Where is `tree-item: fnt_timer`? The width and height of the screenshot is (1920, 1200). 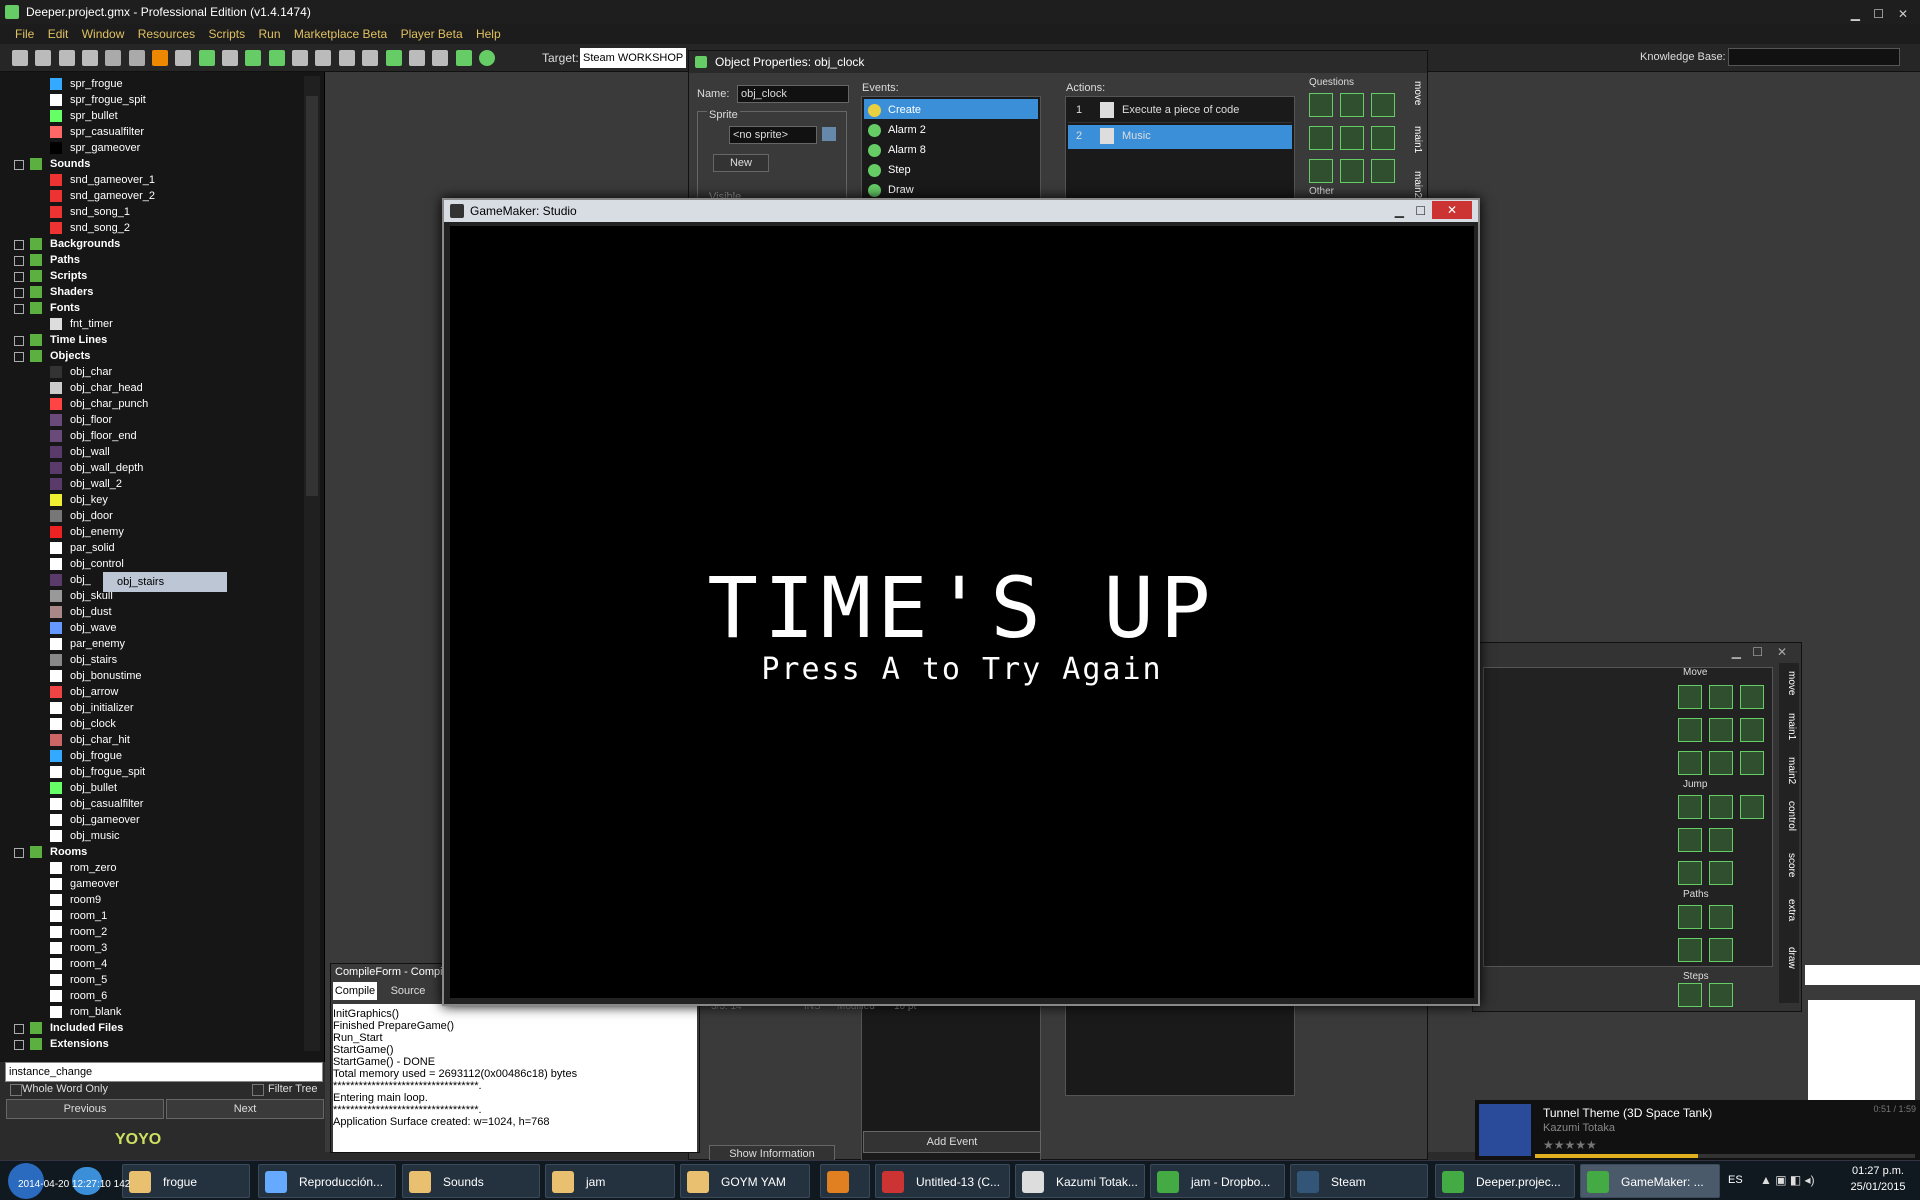
tree-item: fnt_timer is located at coordinates (150, 324).